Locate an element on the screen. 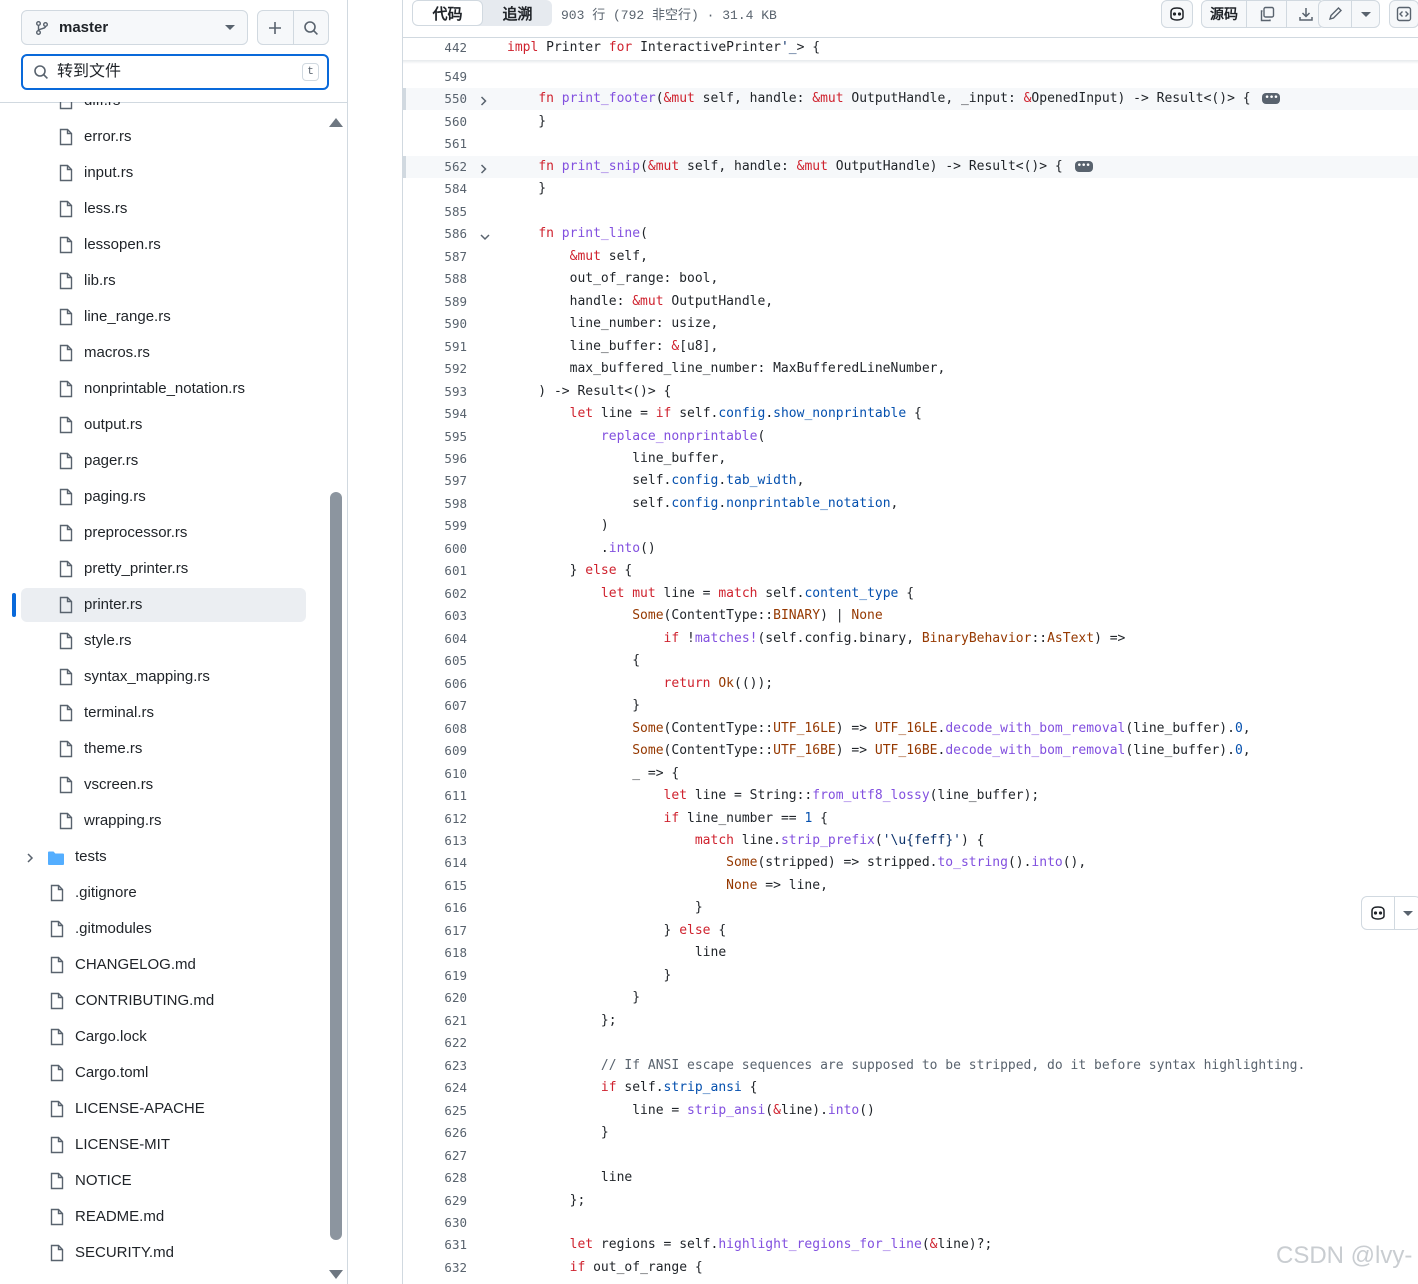 The image size is (1418, 1284). tree-file-item: less.rs is located at coordinates (163, 209).